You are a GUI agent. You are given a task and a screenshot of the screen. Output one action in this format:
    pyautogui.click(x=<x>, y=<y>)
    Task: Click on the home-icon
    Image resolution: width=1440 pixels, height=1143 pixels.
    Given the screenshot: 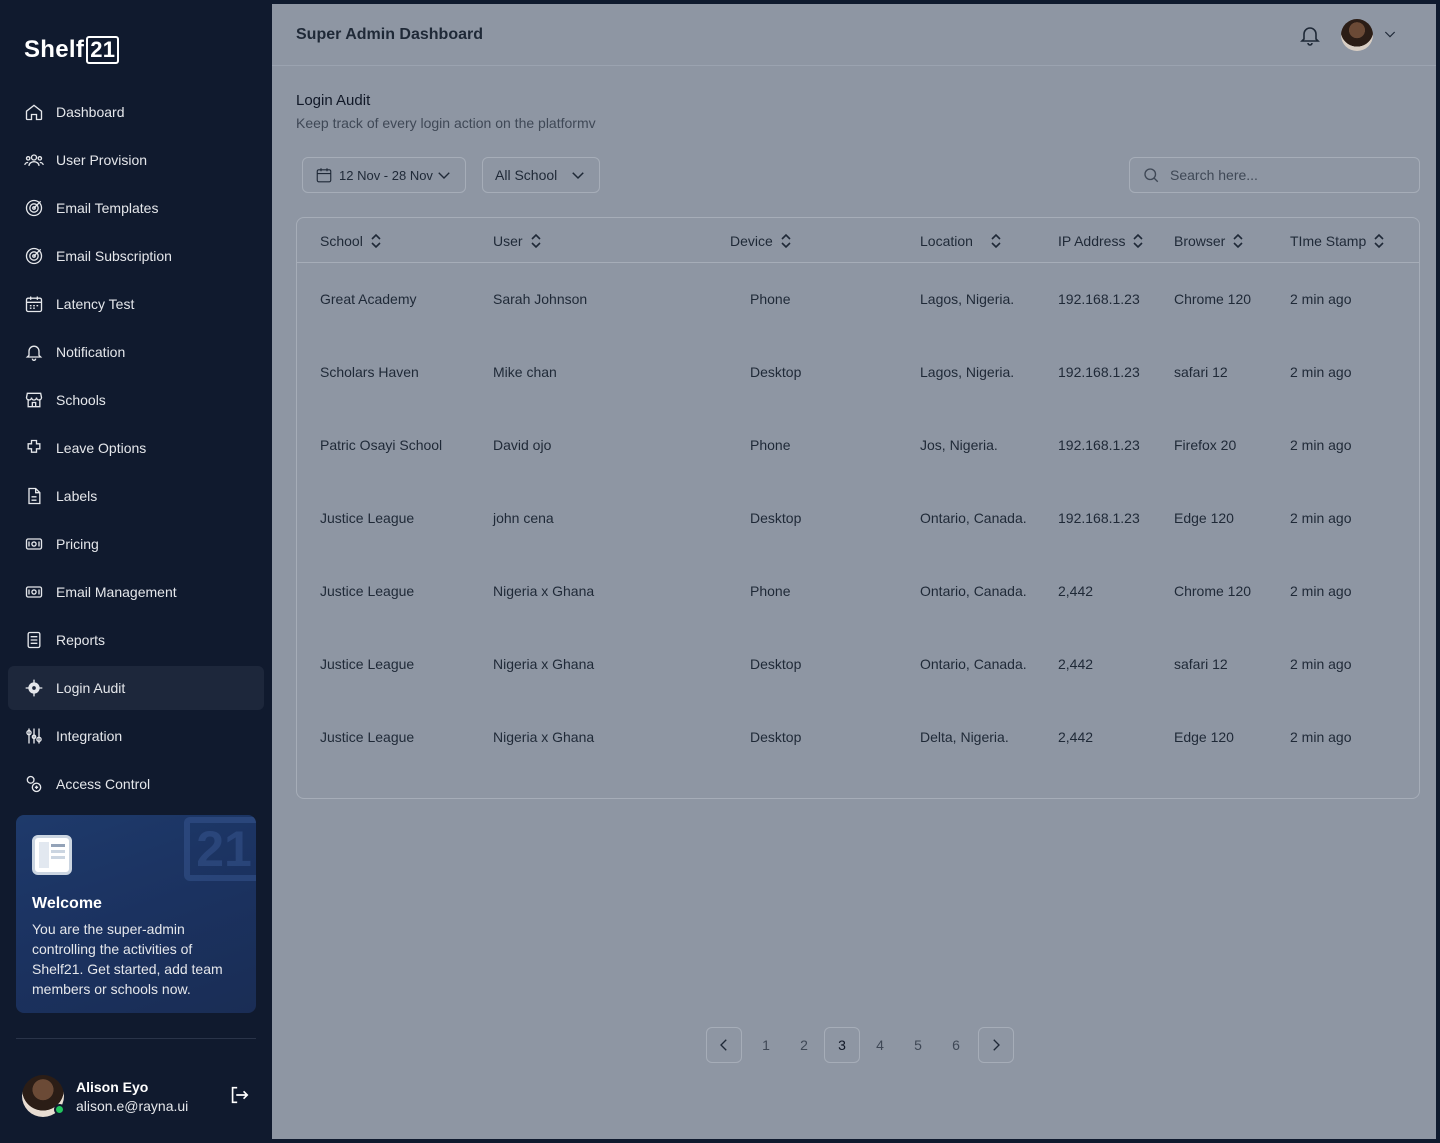 What is the action you would take?
    pyautogui.click(x=34, y=112)
    